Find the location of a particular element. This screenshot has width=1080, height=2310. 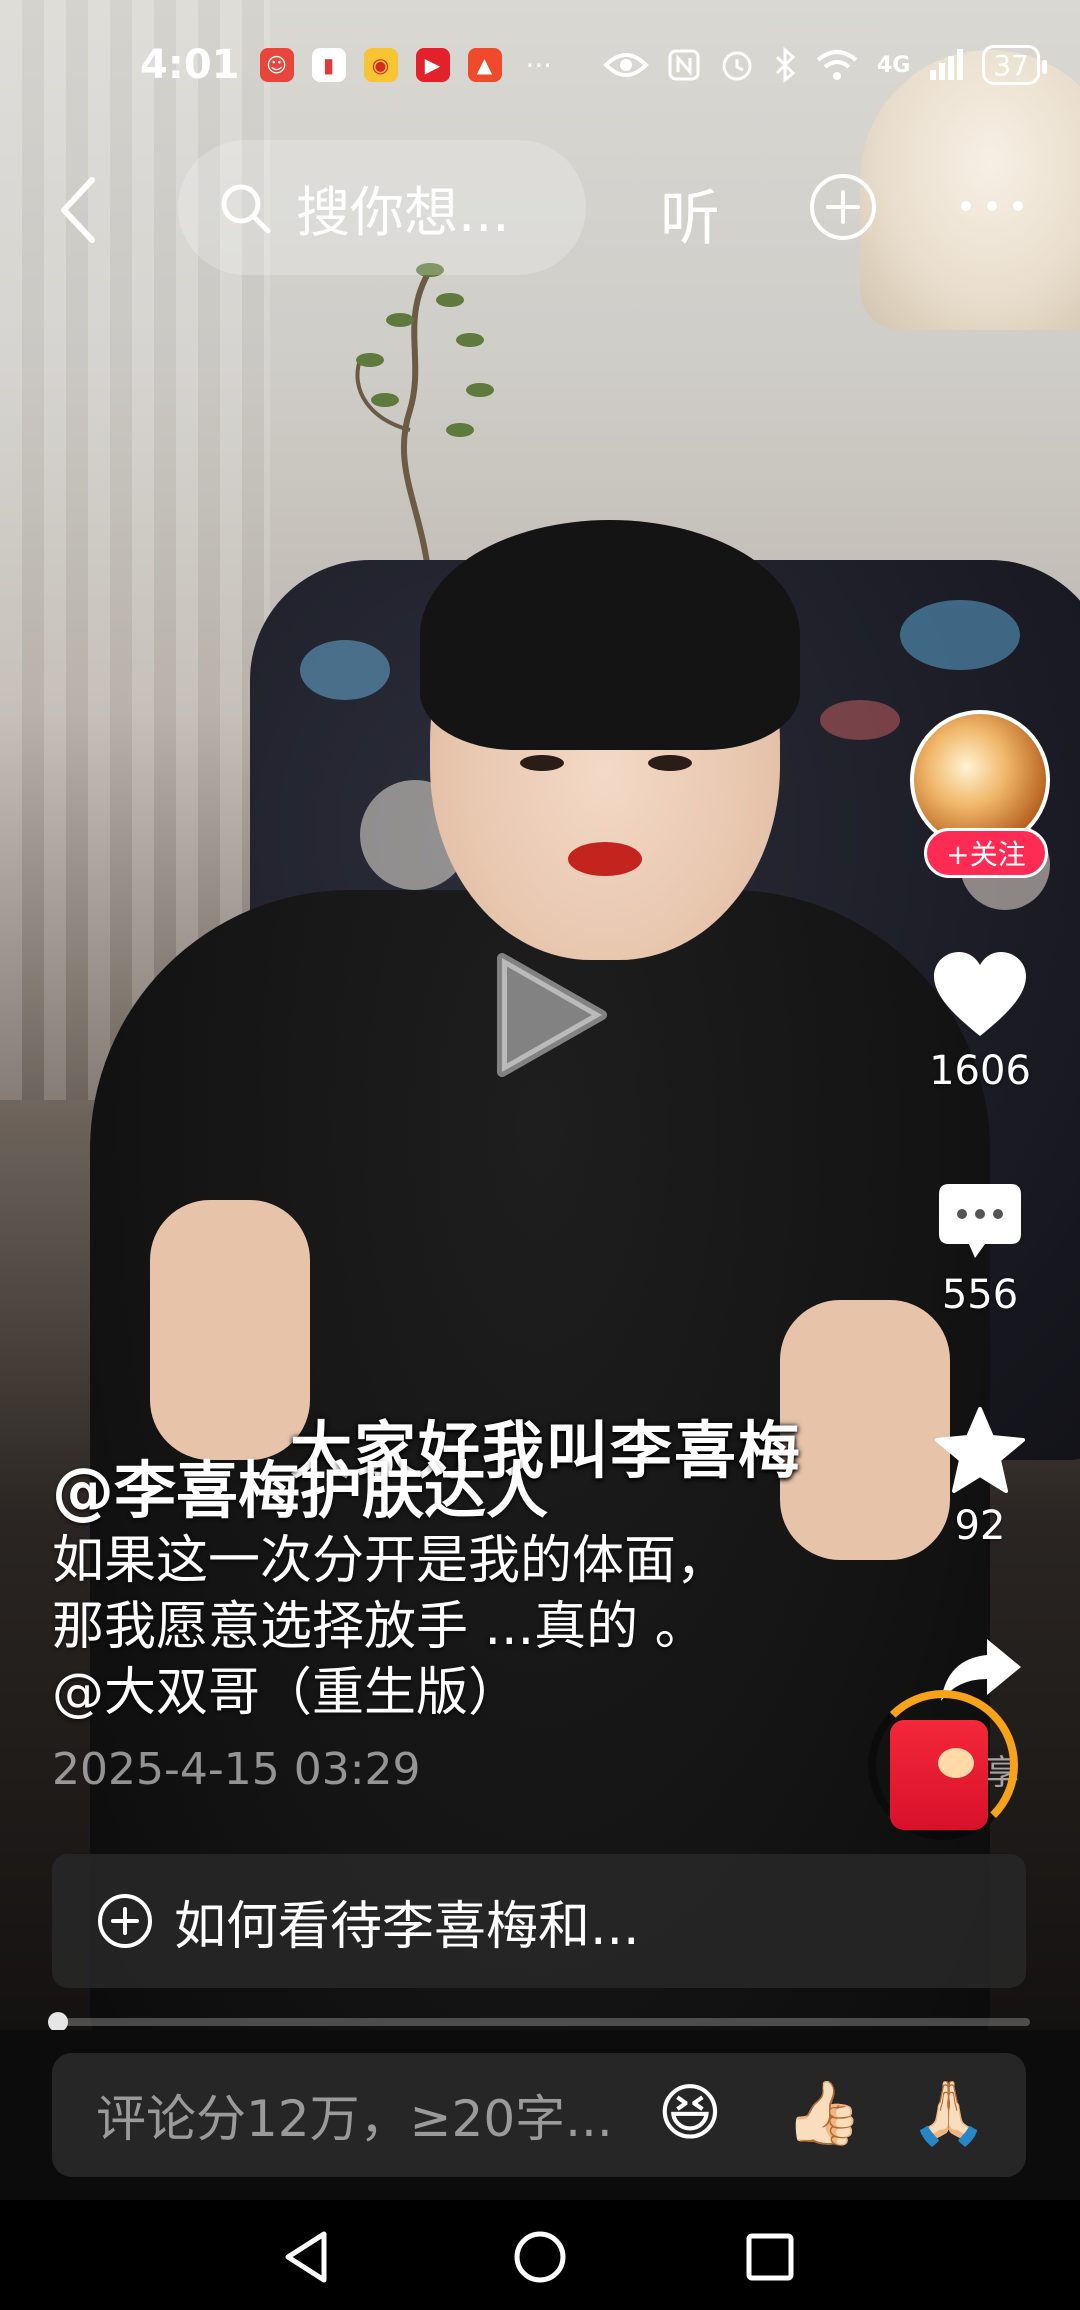

video-progress-bar is located at coordinates (539, 2022).